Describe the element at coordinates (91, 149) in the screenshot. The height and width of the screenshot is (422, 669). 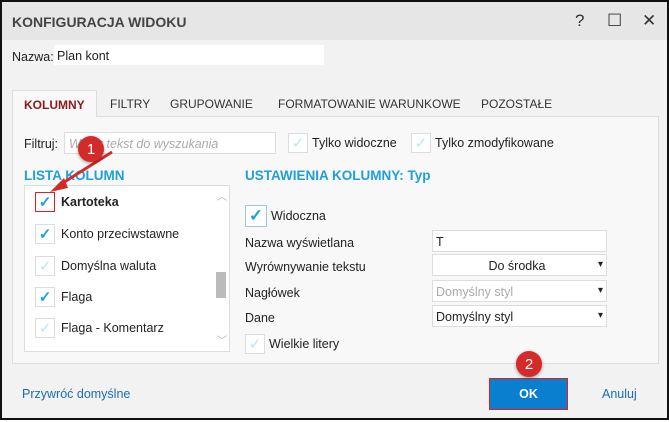
I see `annotation-badge-1: 1` at that location.